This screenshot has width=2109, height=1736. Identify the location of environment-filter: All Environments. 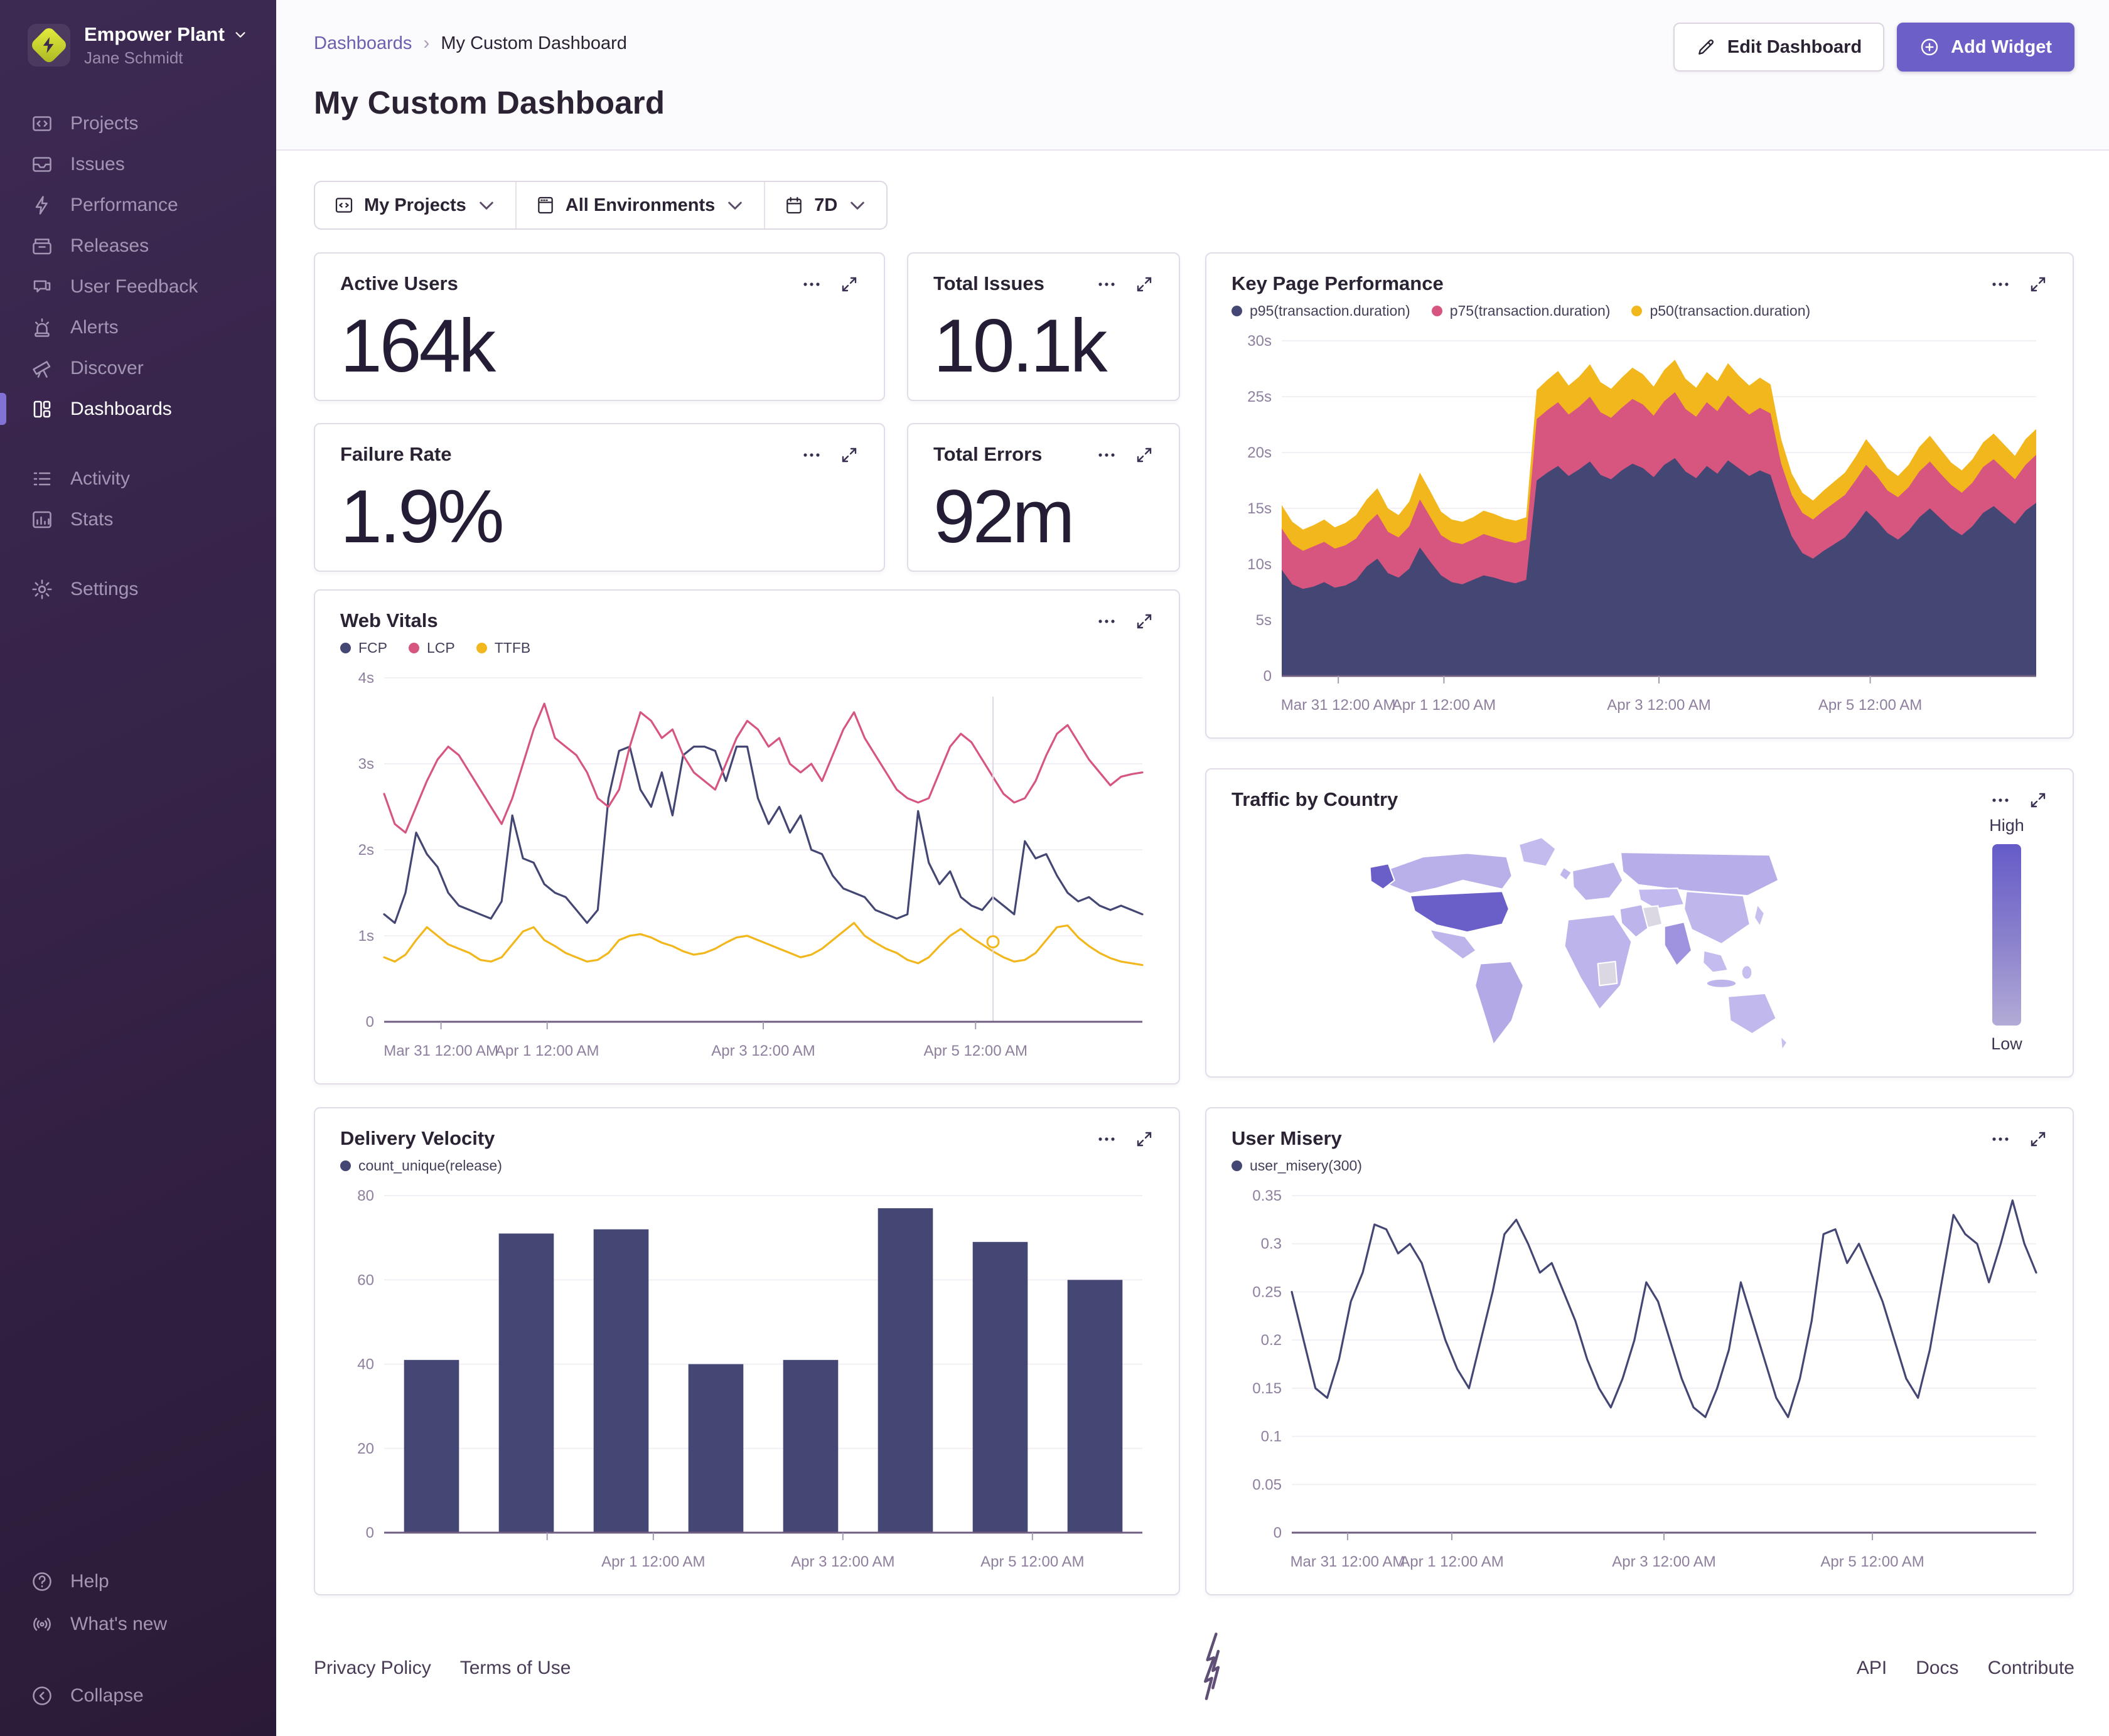
(640, 205).